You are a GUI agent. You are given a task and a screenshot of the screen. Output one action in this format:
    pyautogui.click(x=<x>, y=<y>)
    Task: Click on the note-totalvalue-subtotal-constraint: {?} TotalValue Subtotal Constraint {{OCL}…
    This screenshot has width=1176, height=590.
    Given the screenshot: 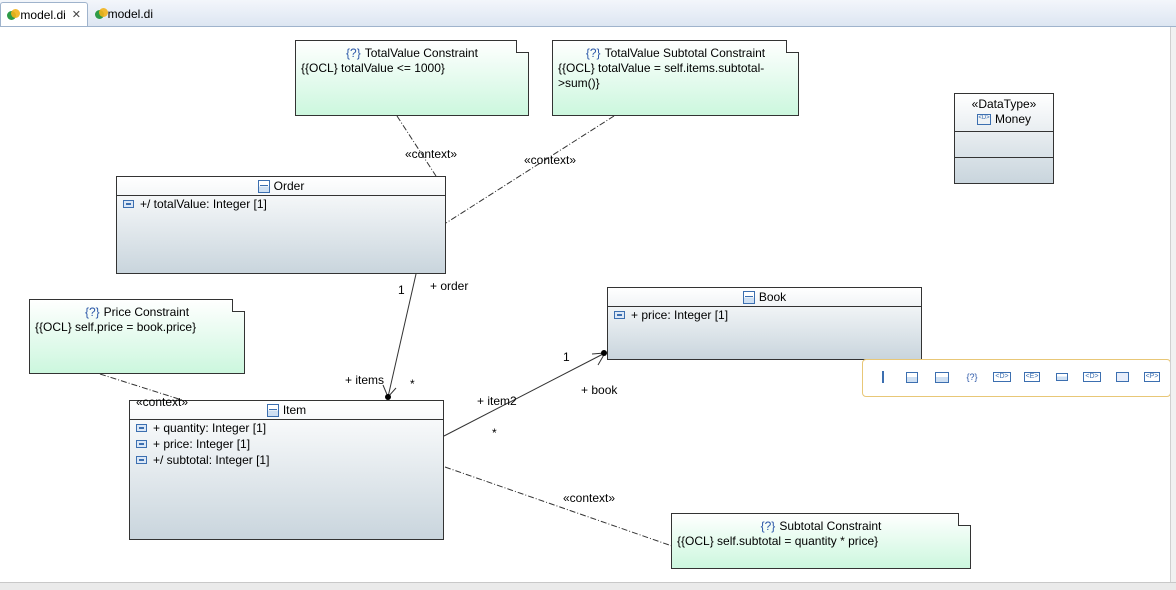 What is the action you would take?
    pyautogui.click(x=675, y=78)
    